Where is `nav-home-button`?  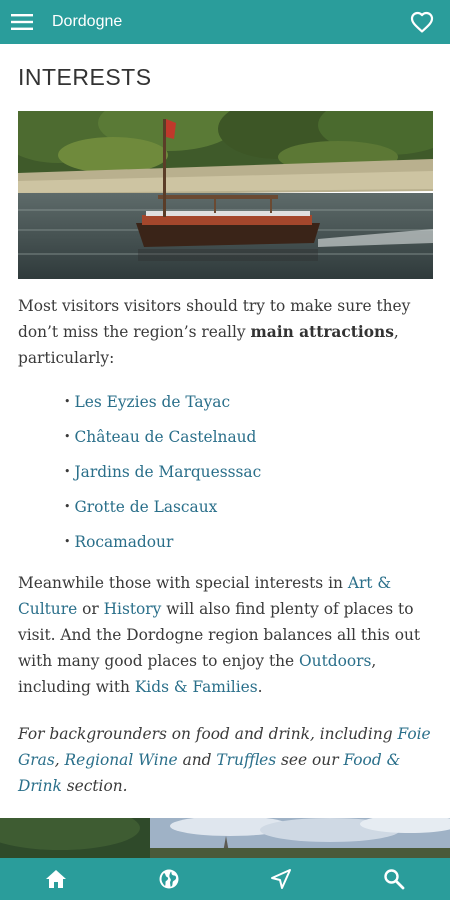 nav-home-button is located at coordinates (56, 879).